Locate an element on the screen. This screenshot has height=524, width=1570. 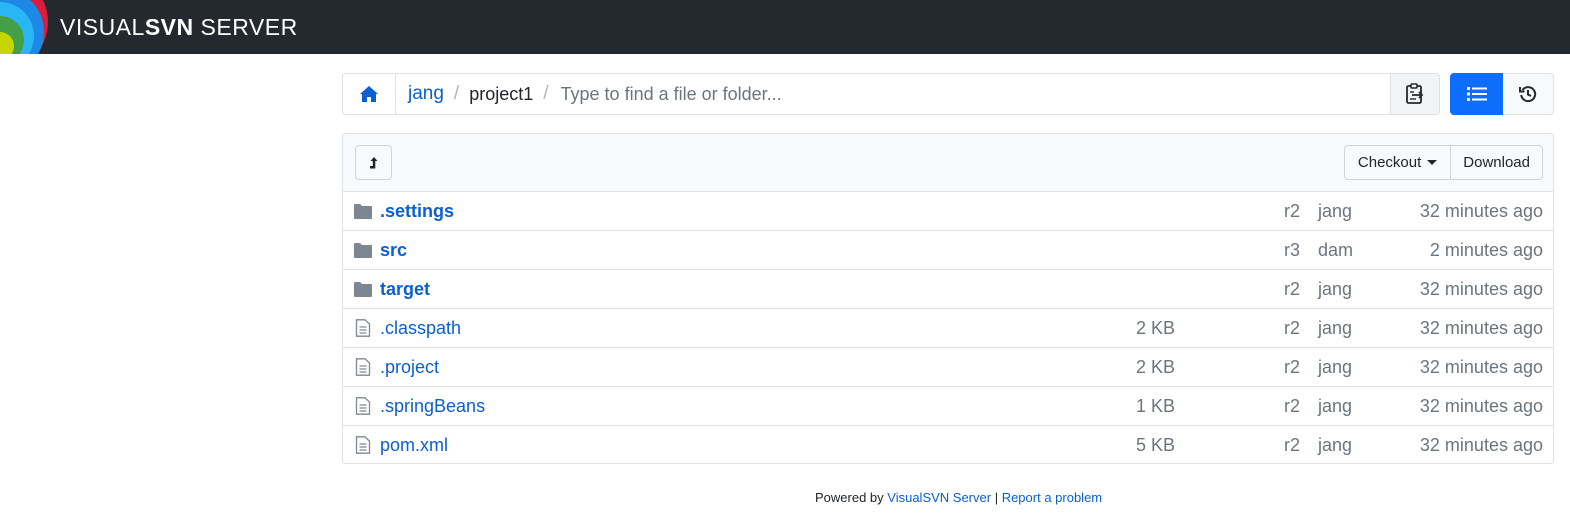
checkout-dropdown-button: Checkout is located at coordinates (1397, 162).